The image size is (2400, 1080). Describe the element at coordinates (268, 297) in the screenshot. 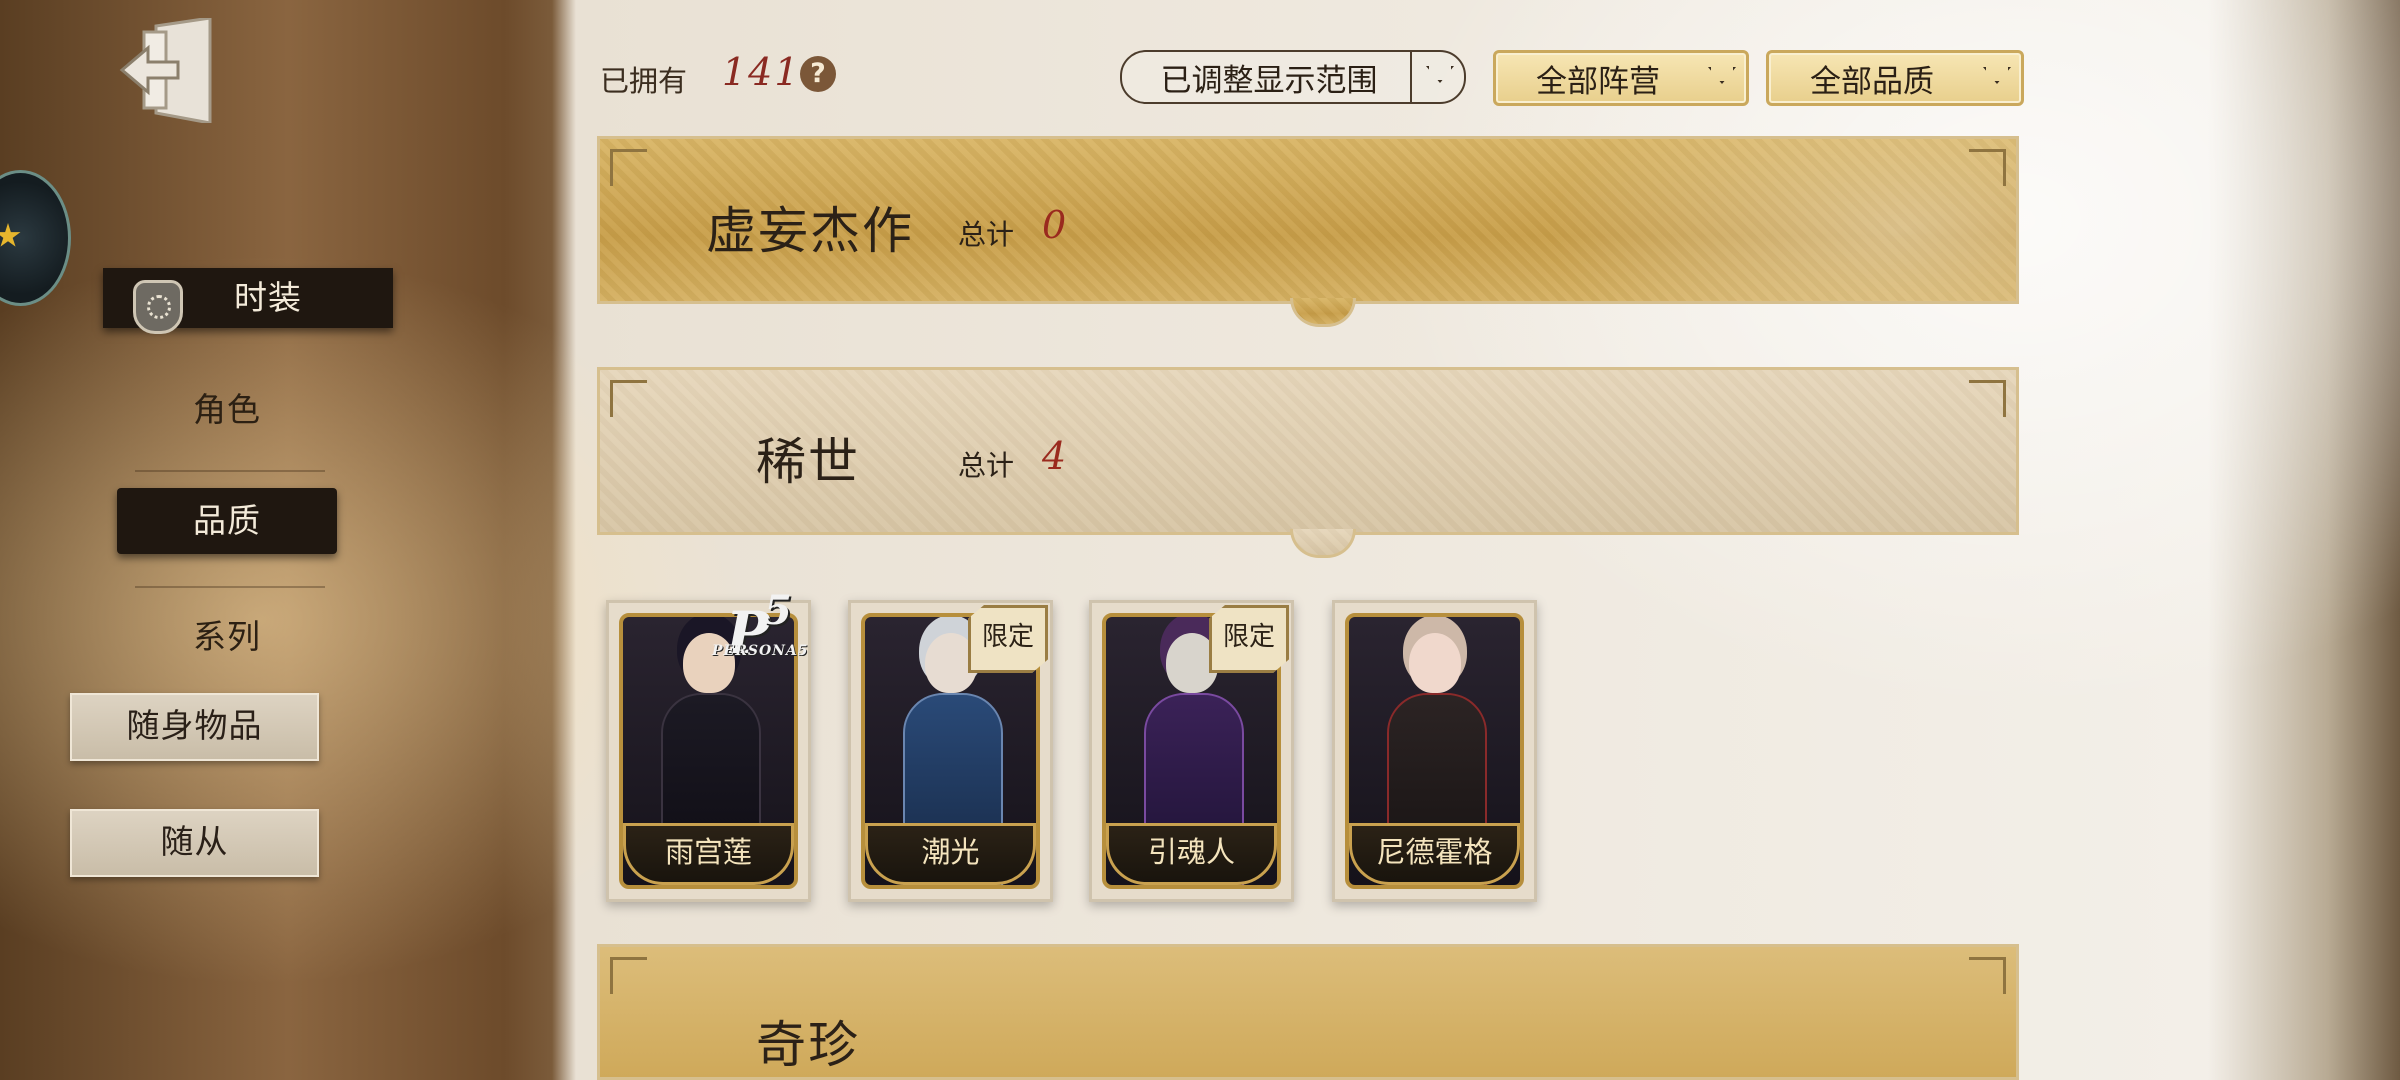

I see `sidebar-item-label: 时装` at that location.